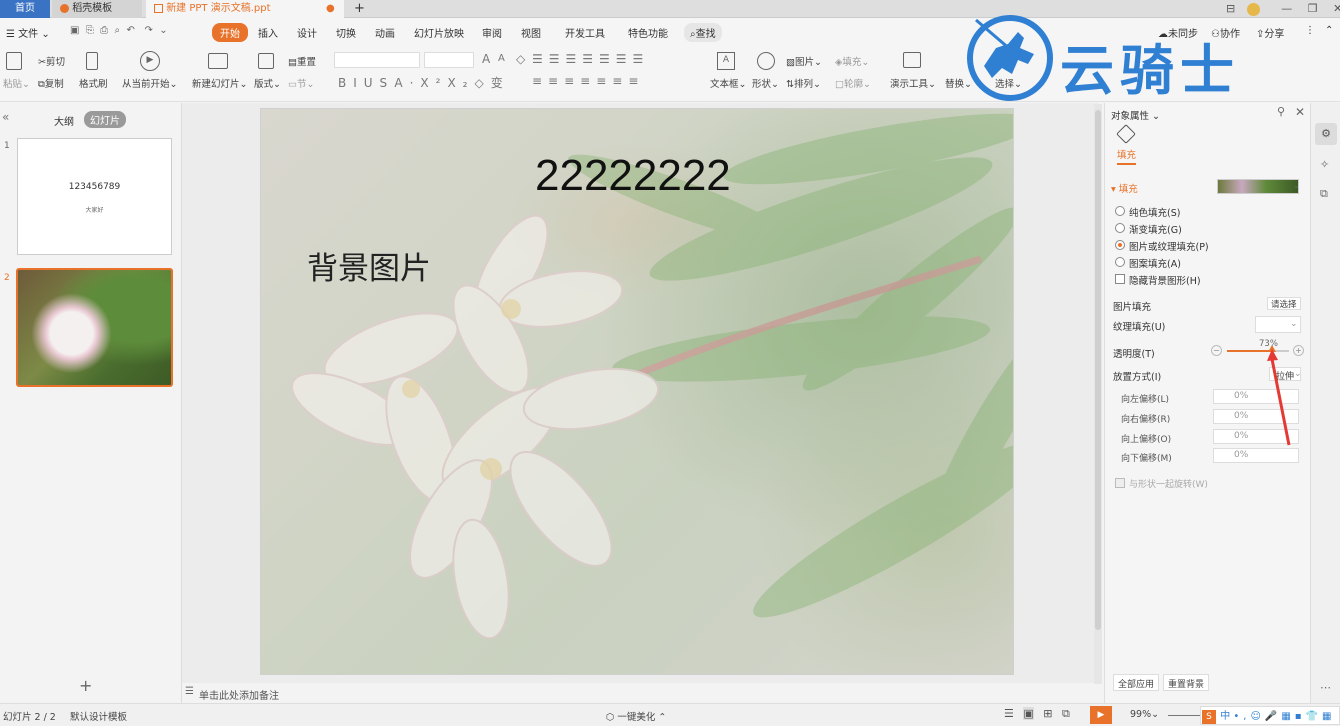 The image size is (1340, 726). I want to click on collapse-pane-icon: «, so click(5, 117).